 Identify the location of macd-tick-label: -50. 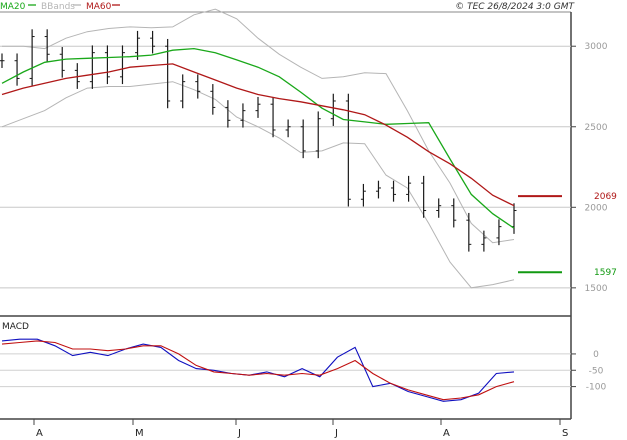
(596, 371).